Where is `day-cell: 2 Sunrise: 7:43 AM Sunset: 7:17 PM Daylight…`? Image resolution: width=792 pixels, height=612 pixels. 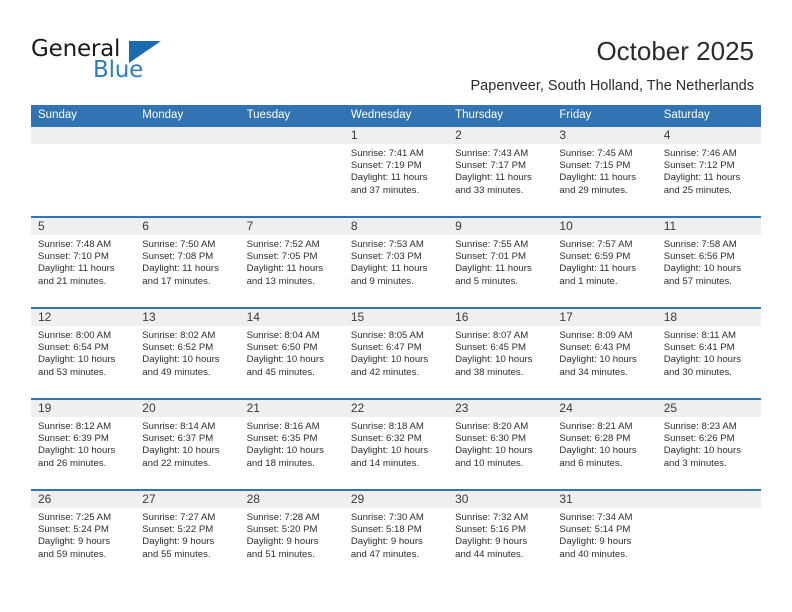
day-cell: 2 Sunrise: 7:43 AM Sunset: 7:17 PM Daylight… is located at coordinates (500, 171).